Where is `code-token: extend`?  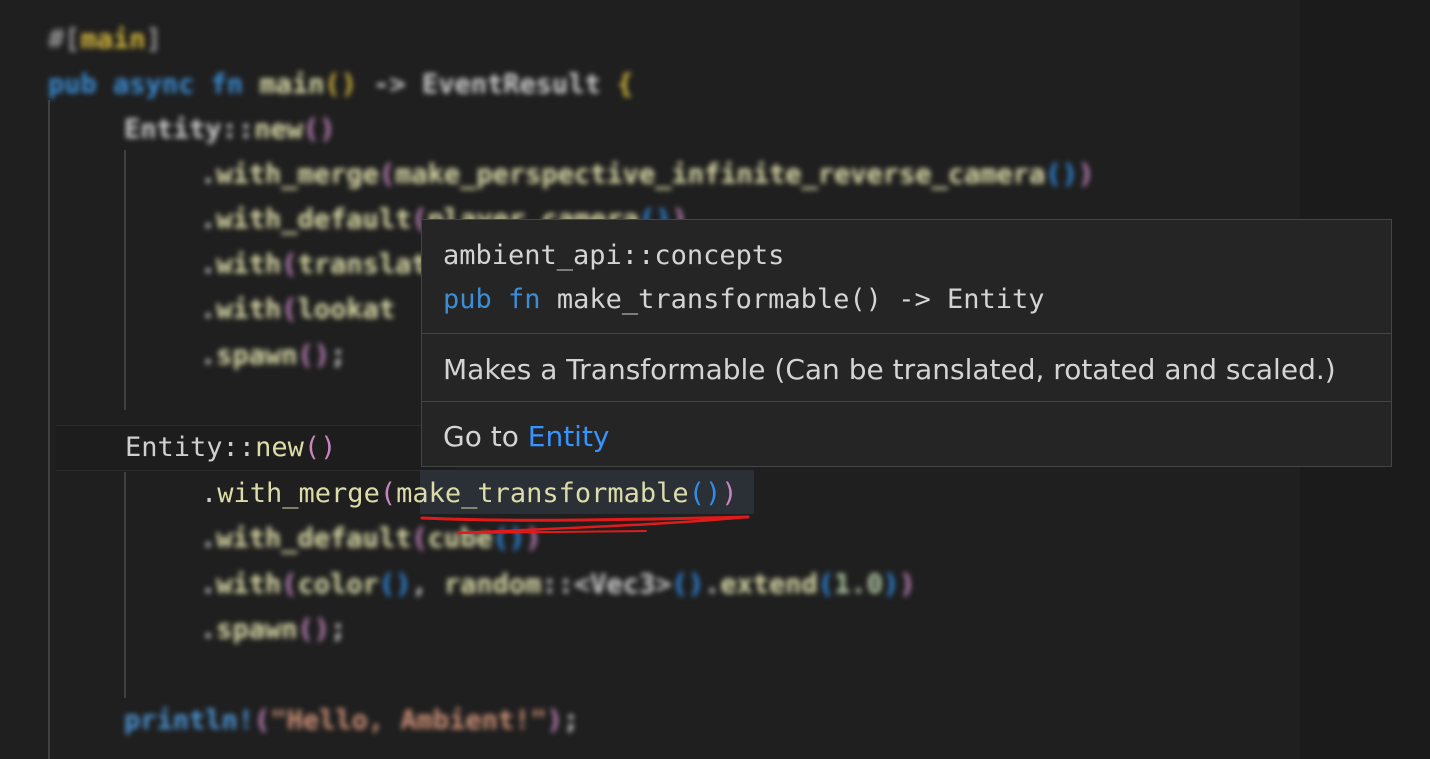 code-token: extend is located at coordinates (769, 584).